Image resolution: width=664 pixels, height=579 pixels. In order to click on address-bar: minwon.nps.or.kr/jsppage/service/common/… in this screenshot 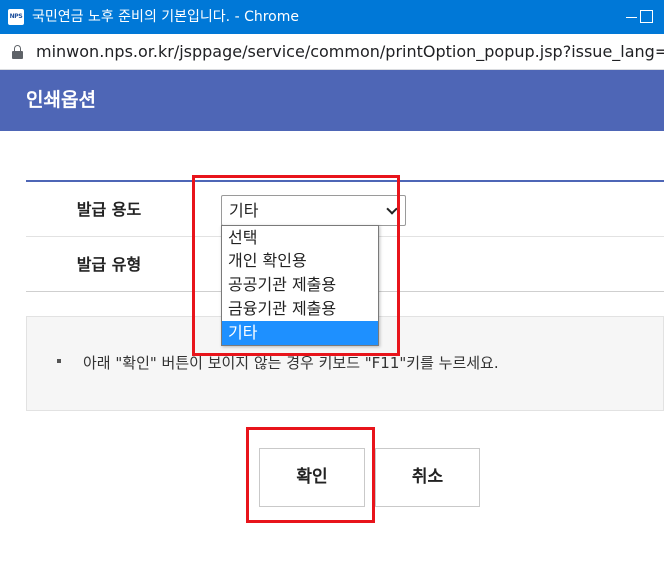, I will do `click(332, 52)`.